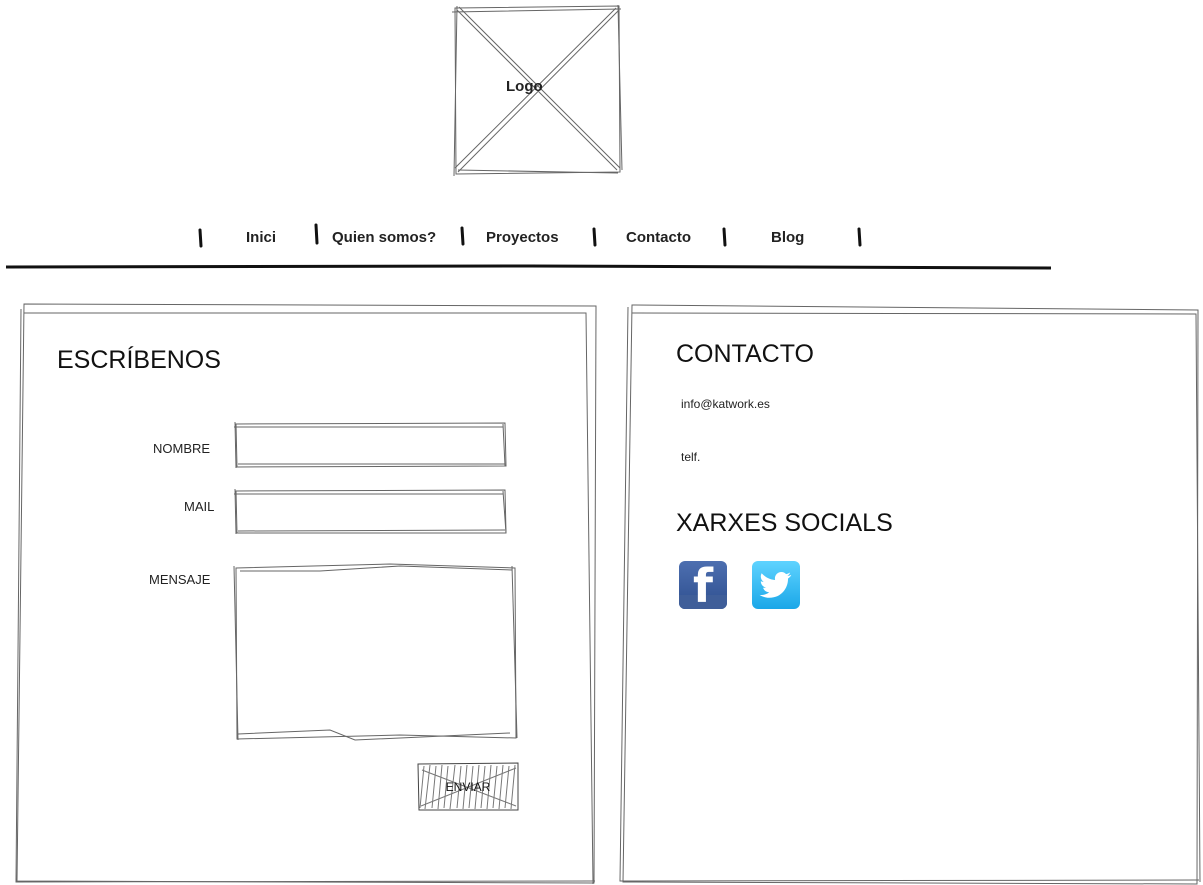  I want to click on message-textarea, so click(376, 653).